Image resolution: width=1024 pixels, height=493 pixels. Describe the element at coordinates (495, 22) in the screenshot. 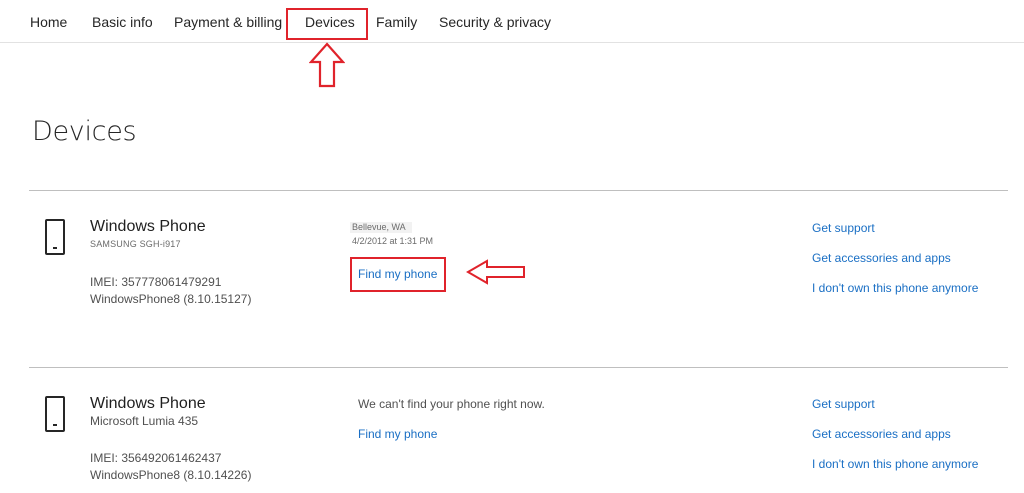

I see `nav-security-privacy: Security & privacy` at that location.